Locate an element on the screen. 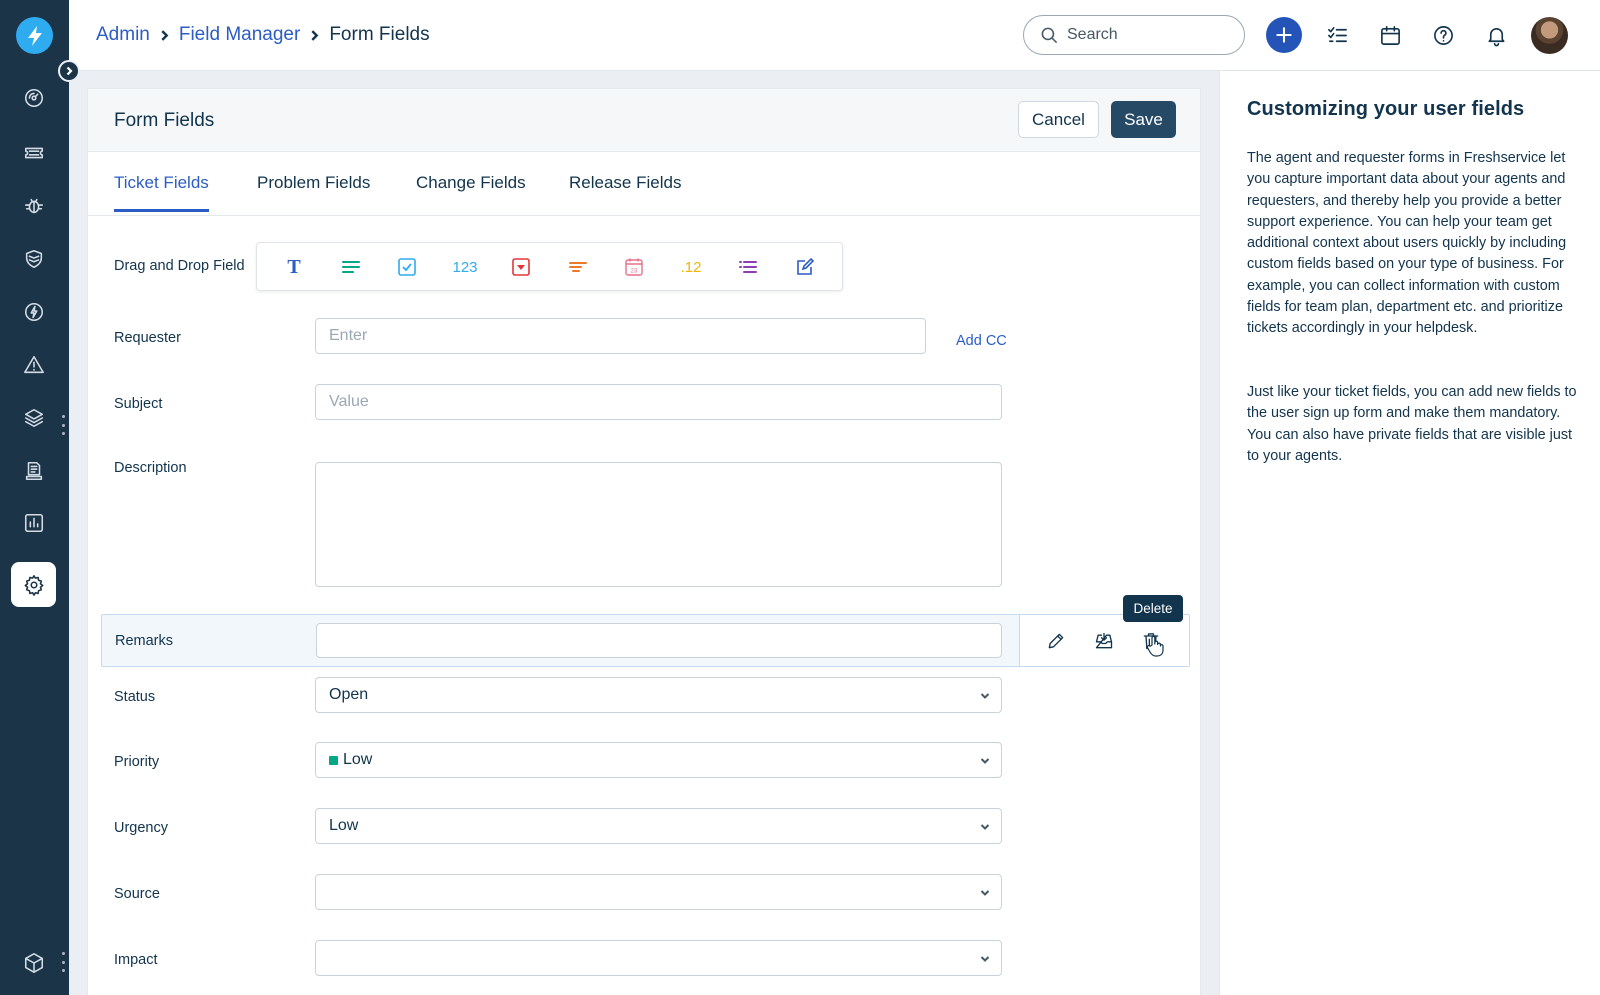  help-button is located at coordinates (1443, 35).